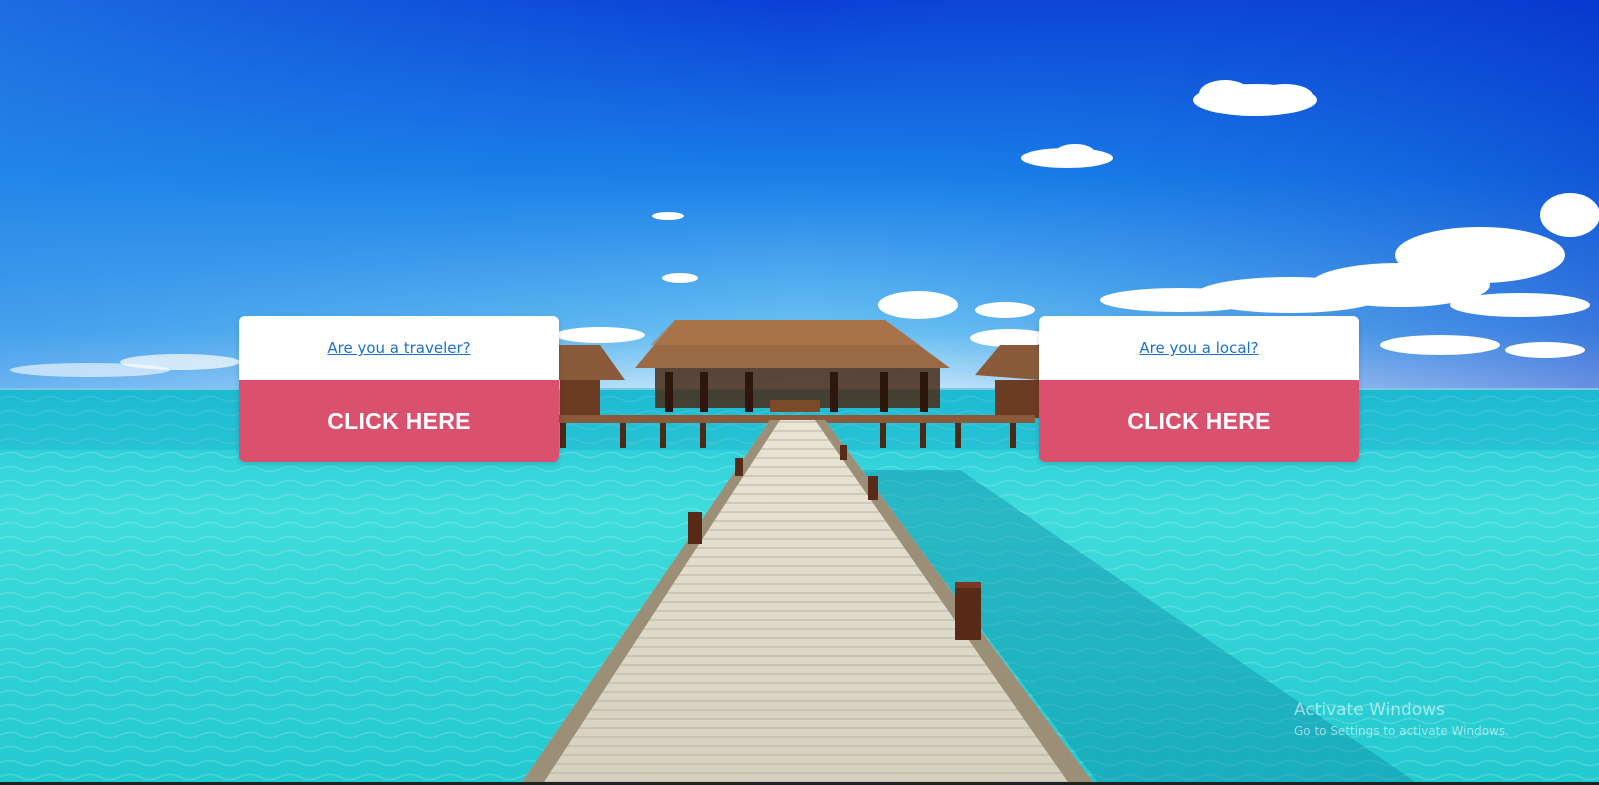 The image size is (1599, 785). I want to click on traveler-card-header: Are you a traveler?, so click(399, 348).